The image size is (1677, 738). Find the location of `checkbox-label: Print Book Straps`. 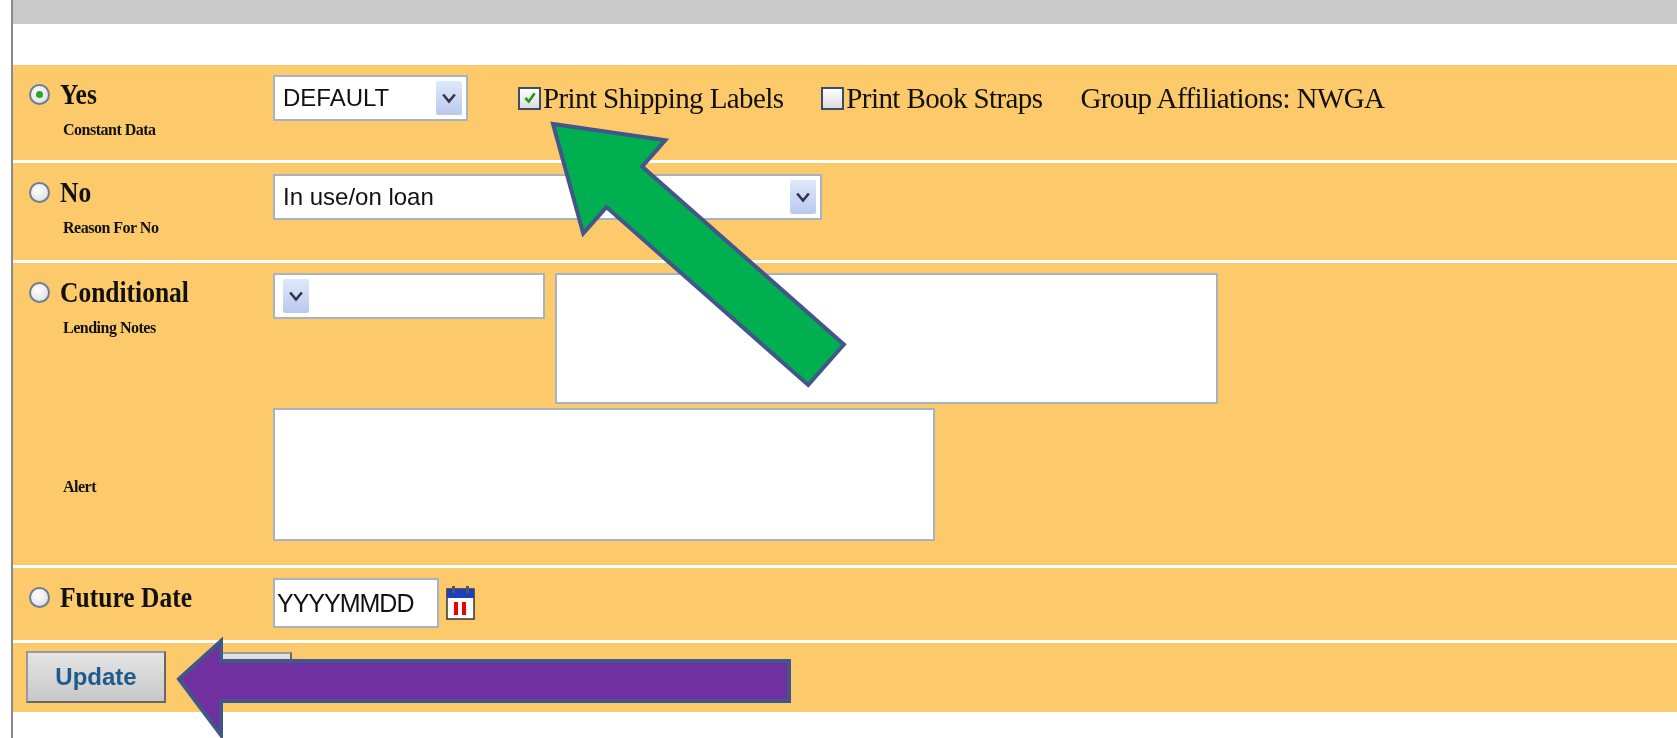

checkbox-label: Print Book Straps is located at coordinates (944, 98).